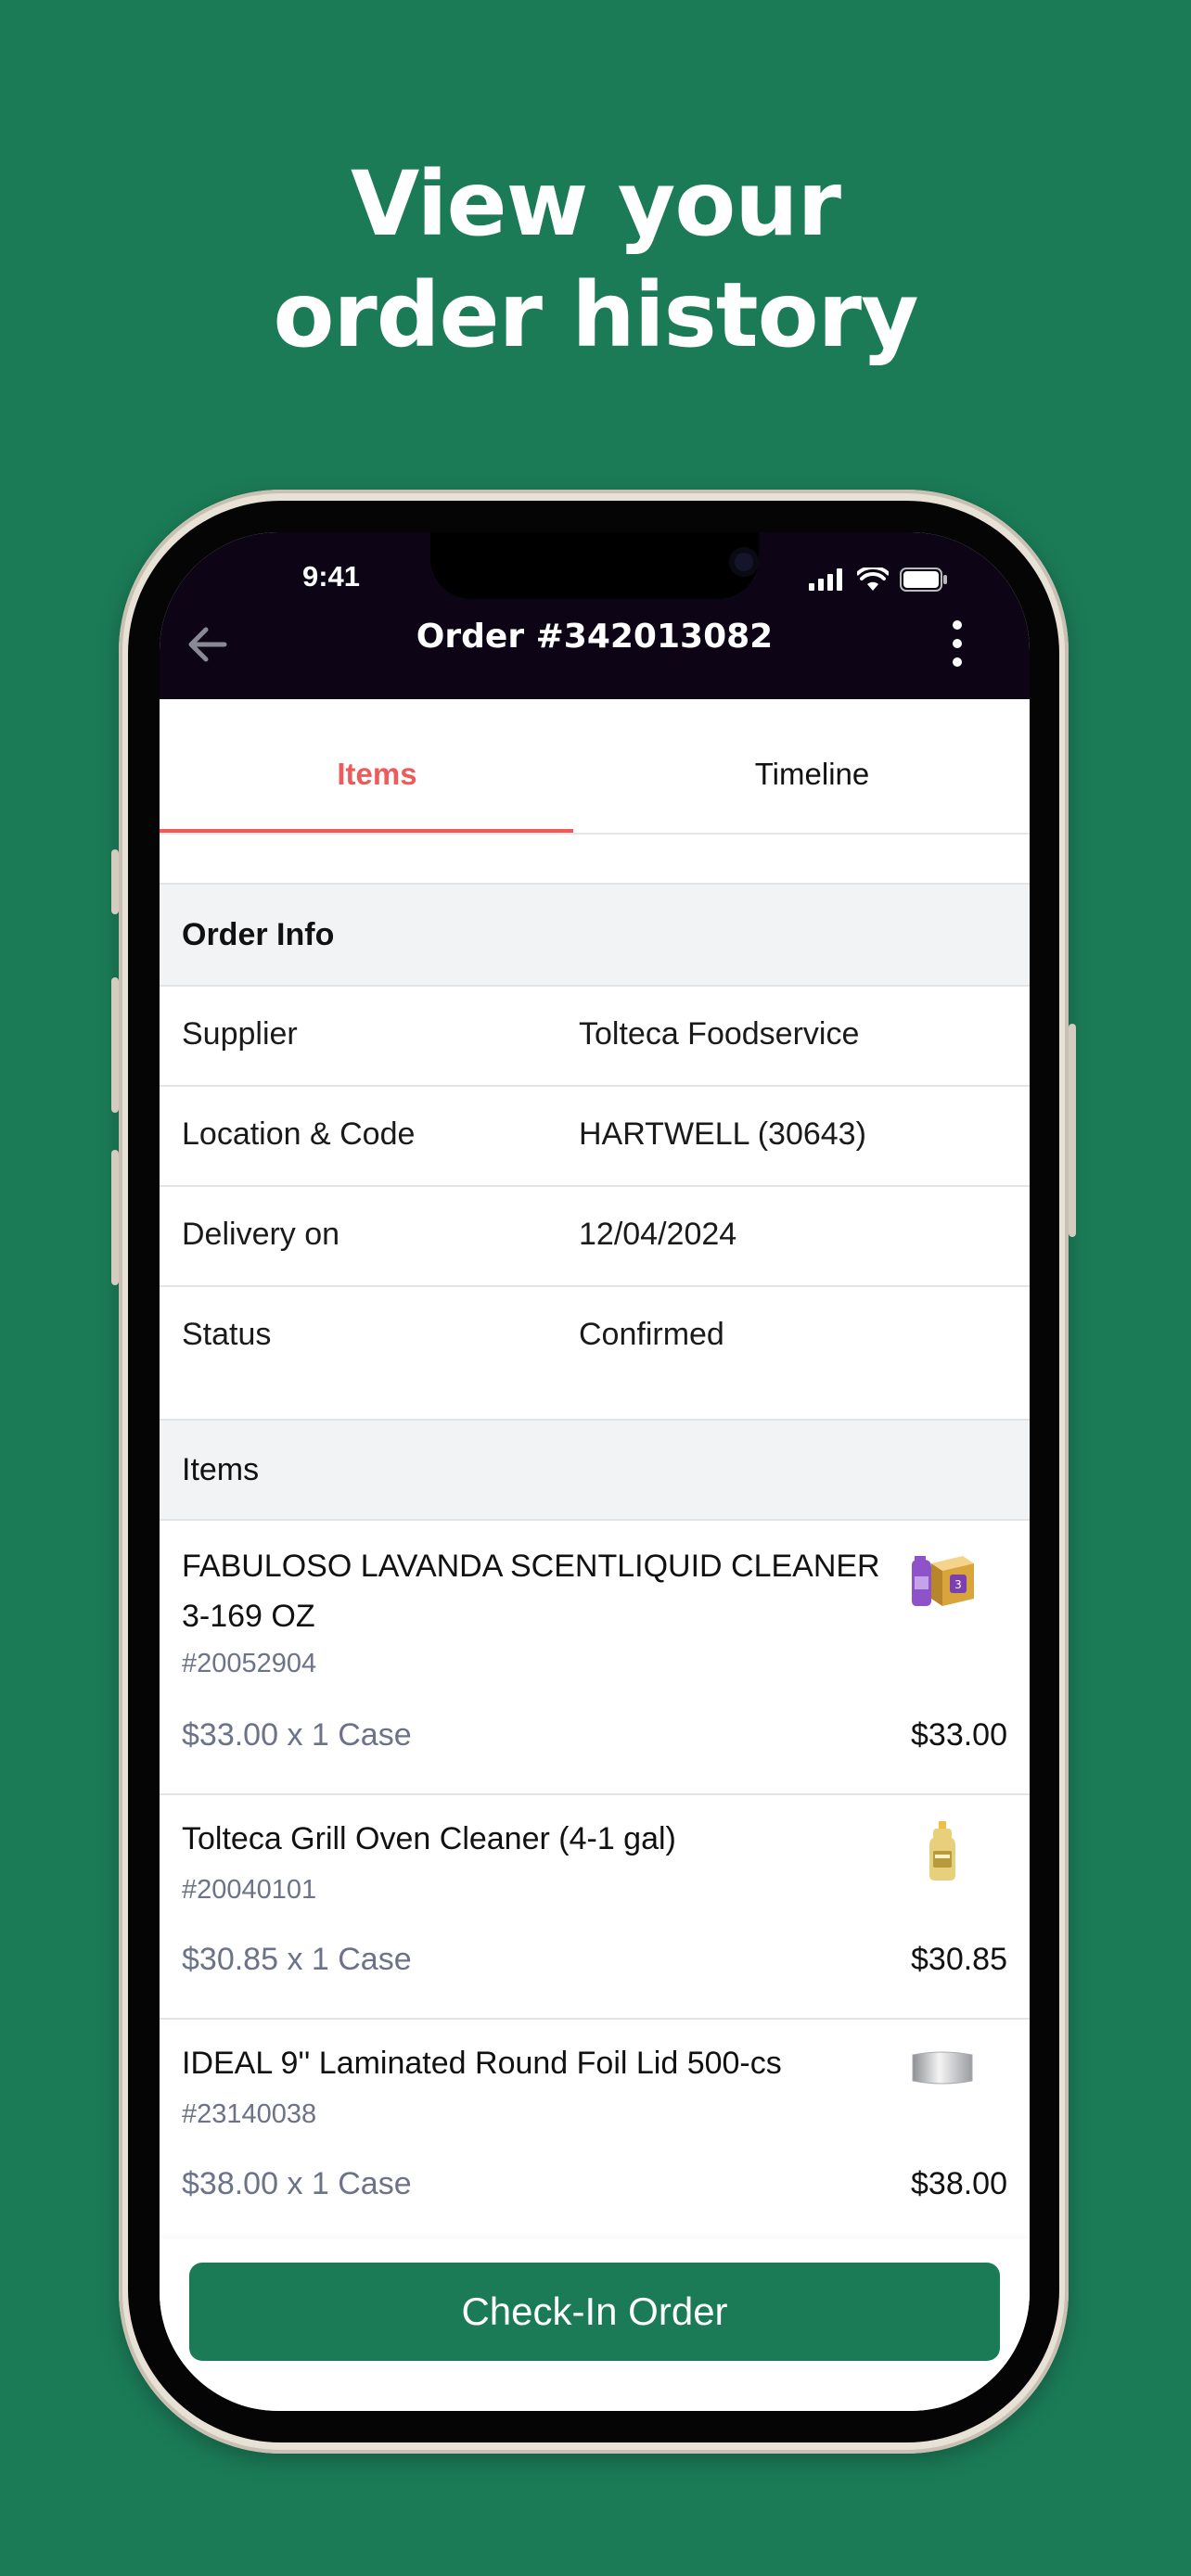  I want to click on order-title: Order #342013082, so click(595, 637).